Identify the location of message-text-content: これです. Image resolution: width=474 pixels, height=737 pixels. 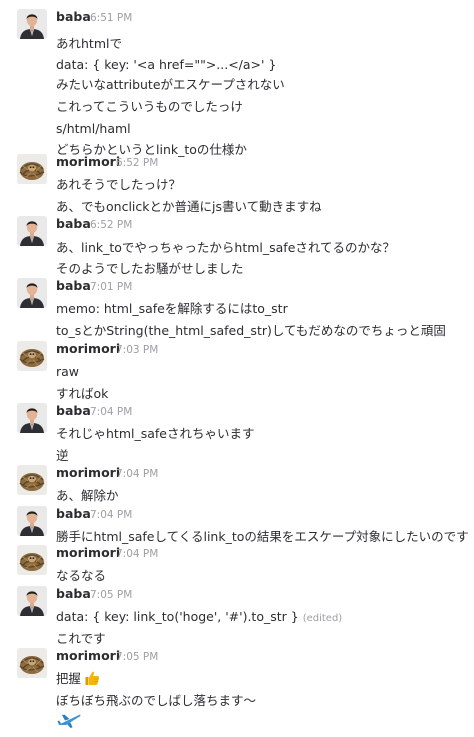
(81, 638).